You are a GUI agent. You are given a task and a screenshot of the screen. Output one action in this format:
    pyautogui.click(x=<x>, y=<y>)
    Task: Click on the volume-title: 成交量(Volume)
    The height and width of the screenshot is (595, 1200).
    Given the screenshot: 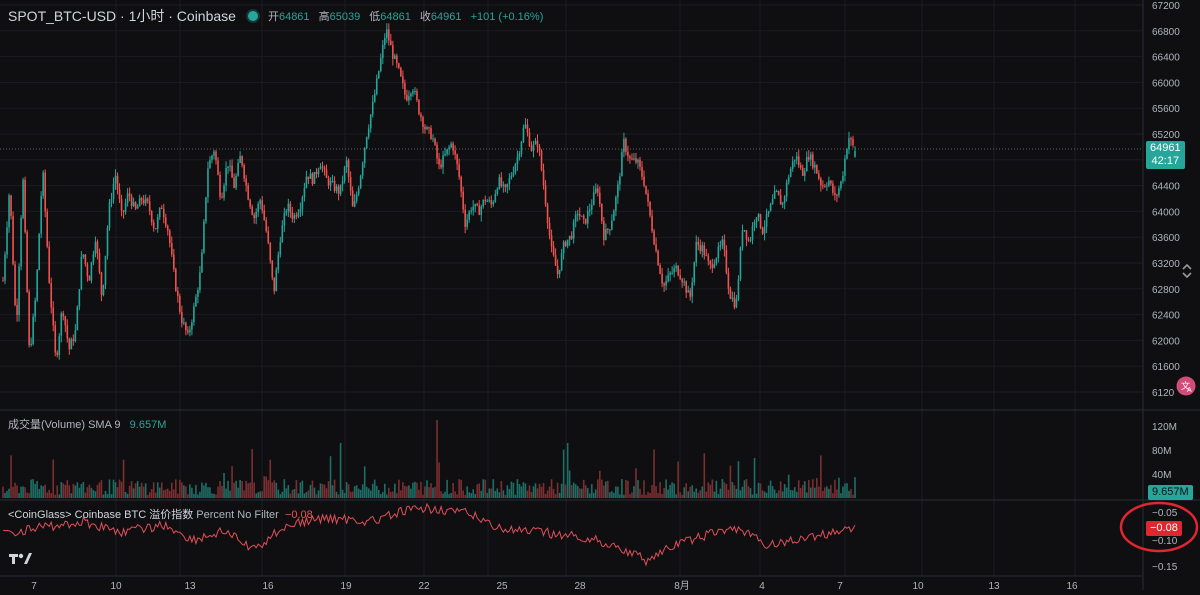 What is the action you would take?
    pyautogui.click(x=46, y=425)
    